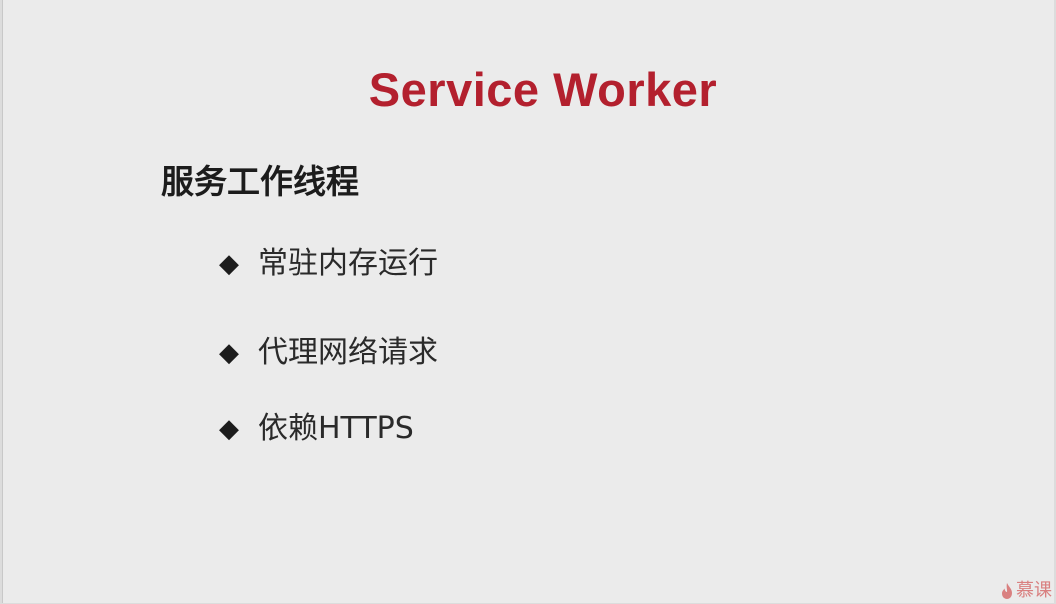 Image resolution: width=1056 pixels, height=604 pixels. What do you see at coordinates (1034, 590) in the screenshot?
I see `watermark-text: 慕课` at bounding box center [1034, 590].